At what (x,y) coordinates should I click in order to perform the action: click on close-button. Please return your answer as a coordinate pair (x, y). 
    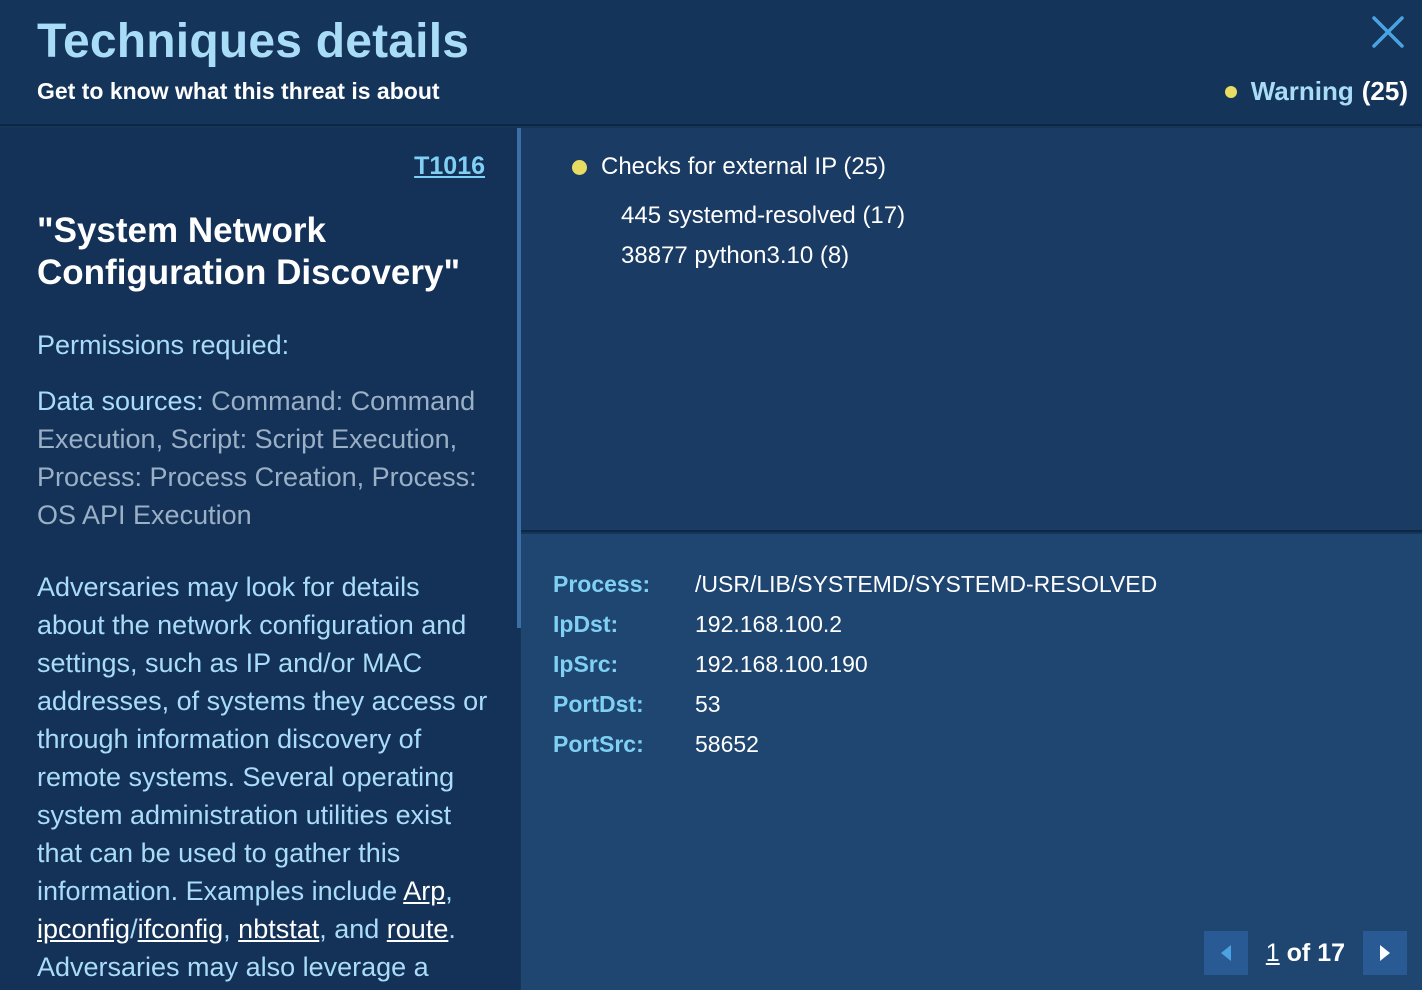
    Looking at the image, I should click on (1388, 32).